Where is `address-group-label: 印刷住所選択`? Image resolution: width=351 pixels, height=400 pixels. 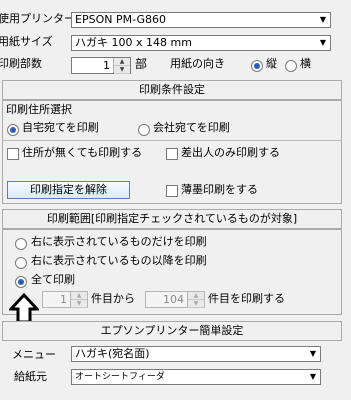
address-group-label: 印刷住所選択 is located at coordinates (39, 109).